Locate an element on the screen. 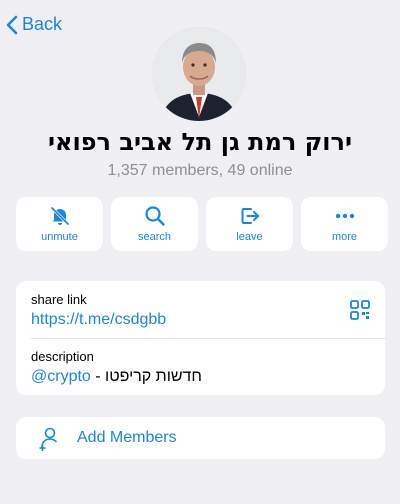 This screenshot has width=400, height=504. search-icon is located at coordinates (155, 216).